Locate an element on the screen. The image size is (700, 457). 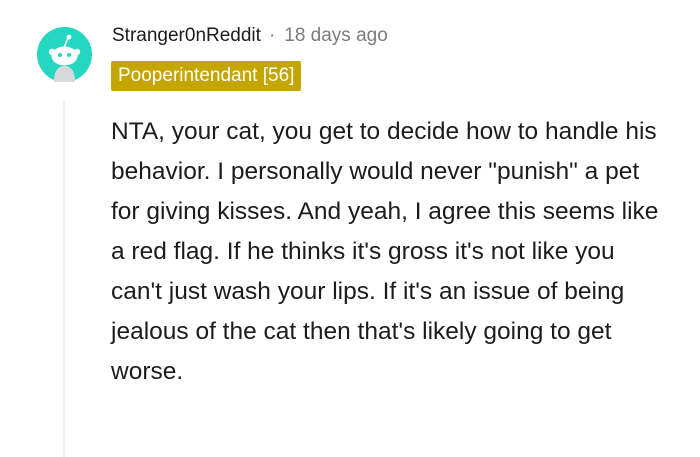
comment-meta: Stranger0nReddit · 18 days ago is located at coordinates (250, 36).